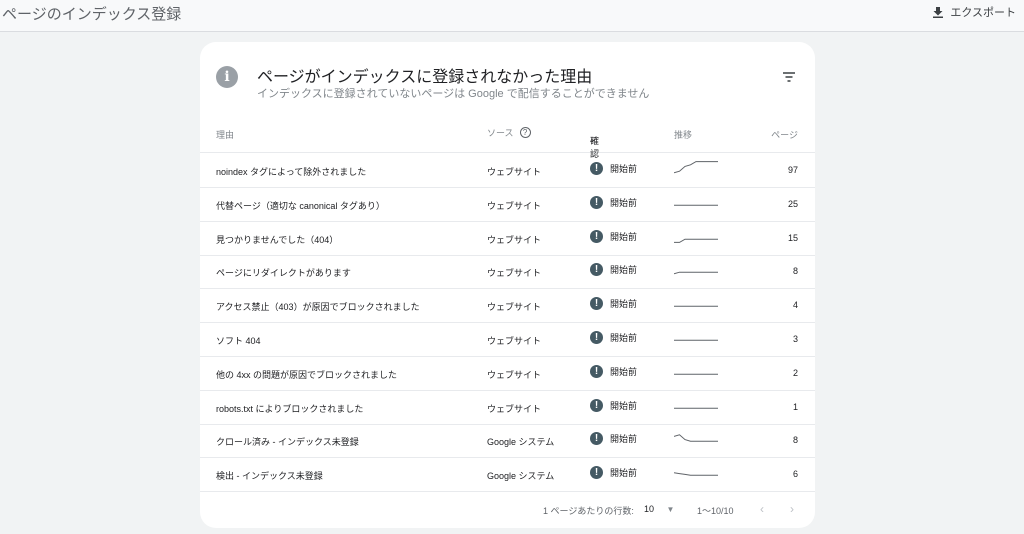  What do you see at coordinates (792, 170) in the screenshot?
I see `page-count: 97` at bounding box center [792, 170].